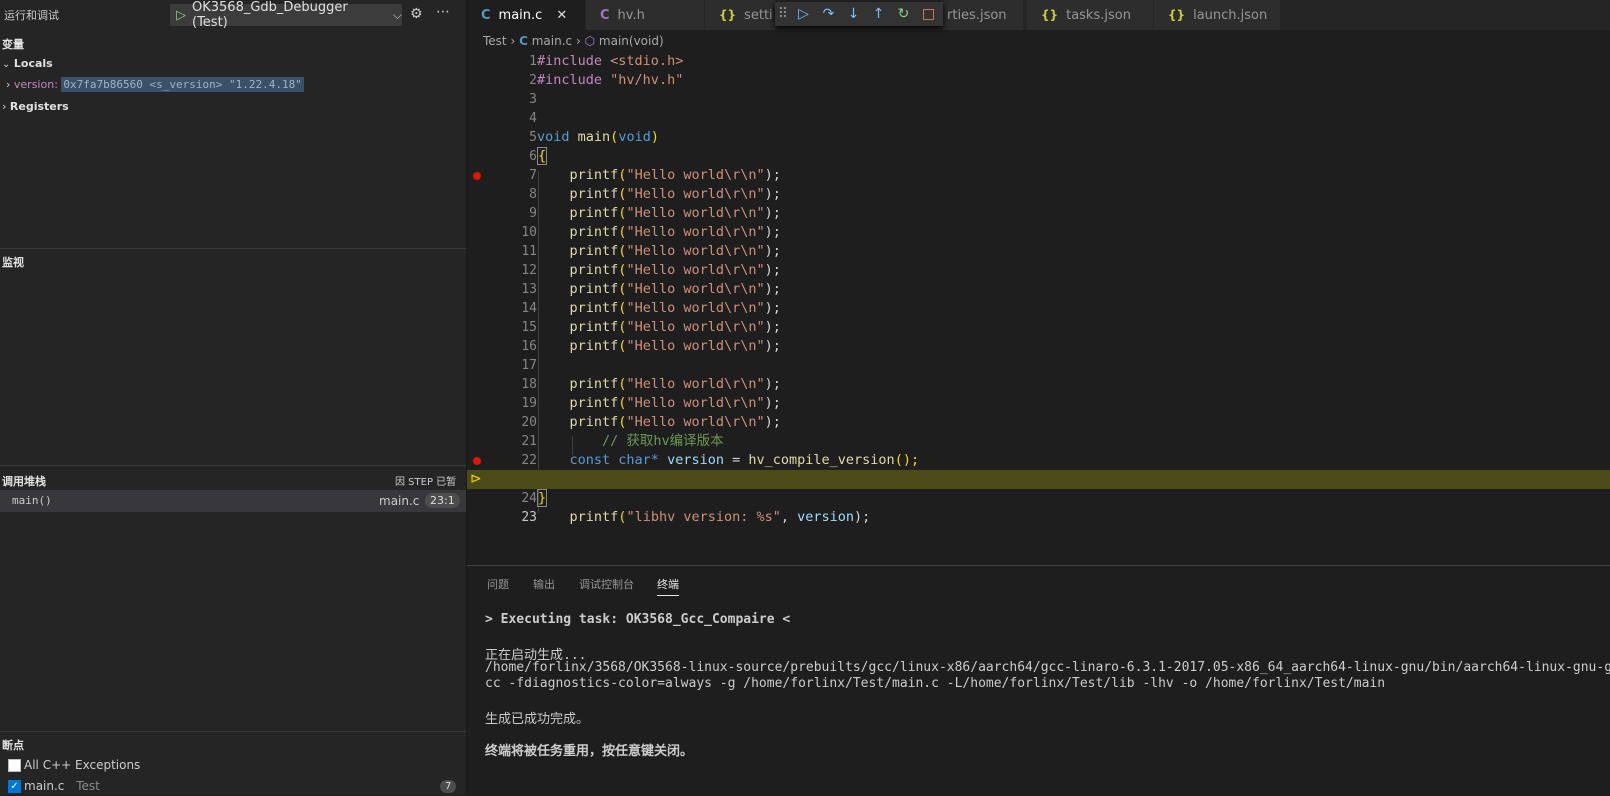 This screenshot has height=796, width=1610. What do you see at coordinates (1038, 232) in the screenshot?
I see `code-line: 10 printf("Hello world\r\n");` at bounding box center [1038, 232].